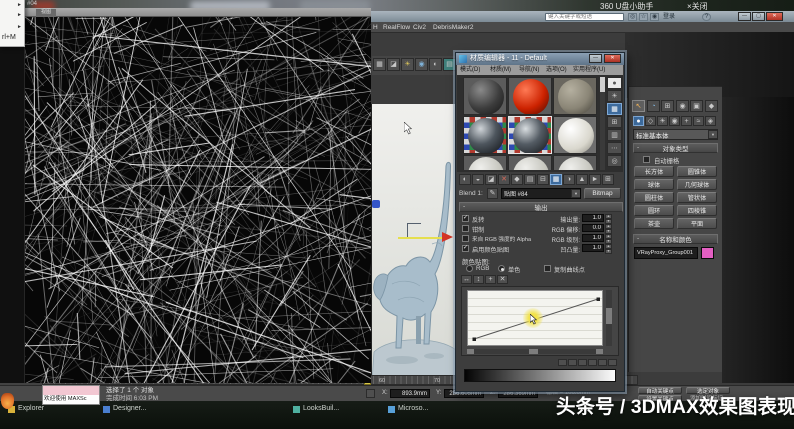 This screenshot has height=429, width=794. I want to click on bump-amount-spinner: ▲ ▼, so click(608, 249).